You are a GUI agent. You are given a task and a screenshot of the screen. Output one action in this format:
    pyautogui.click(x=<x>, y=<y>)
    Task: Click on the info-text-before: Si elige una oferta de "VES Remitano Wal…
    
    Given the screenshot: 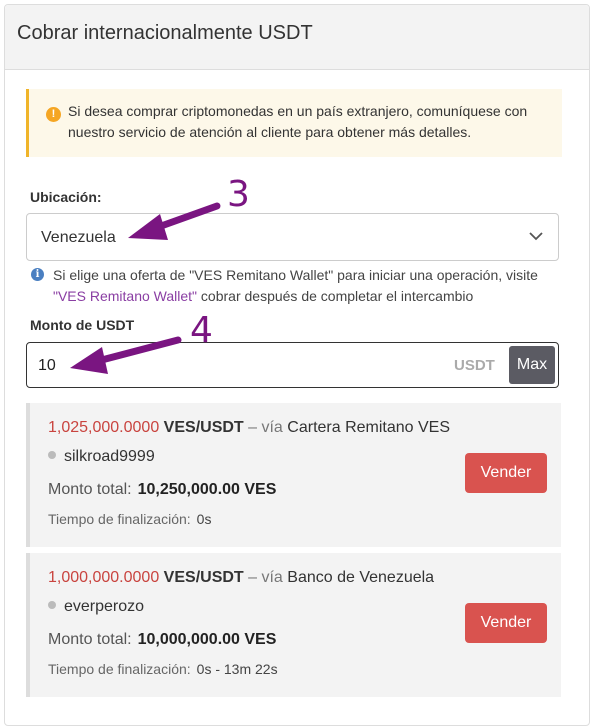 What is the action you would take?
    pyautogui.click(x=295, y=275)
    